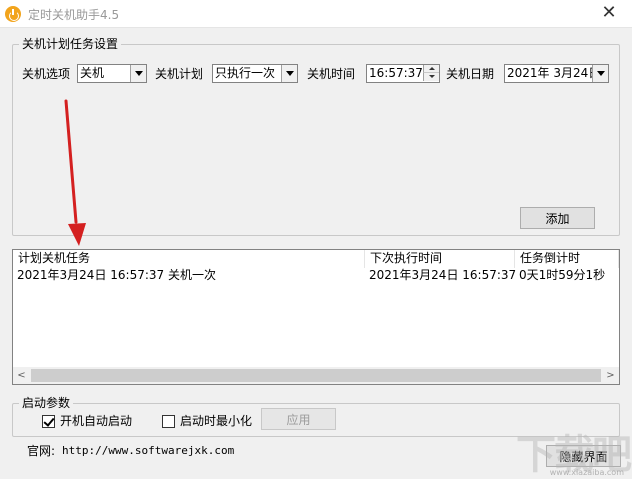 Image resolution: width=632 pixels, height=479 pixels. I want to click on shutdown-settings-legend: 关机计划任务设置, so click(70, 44).